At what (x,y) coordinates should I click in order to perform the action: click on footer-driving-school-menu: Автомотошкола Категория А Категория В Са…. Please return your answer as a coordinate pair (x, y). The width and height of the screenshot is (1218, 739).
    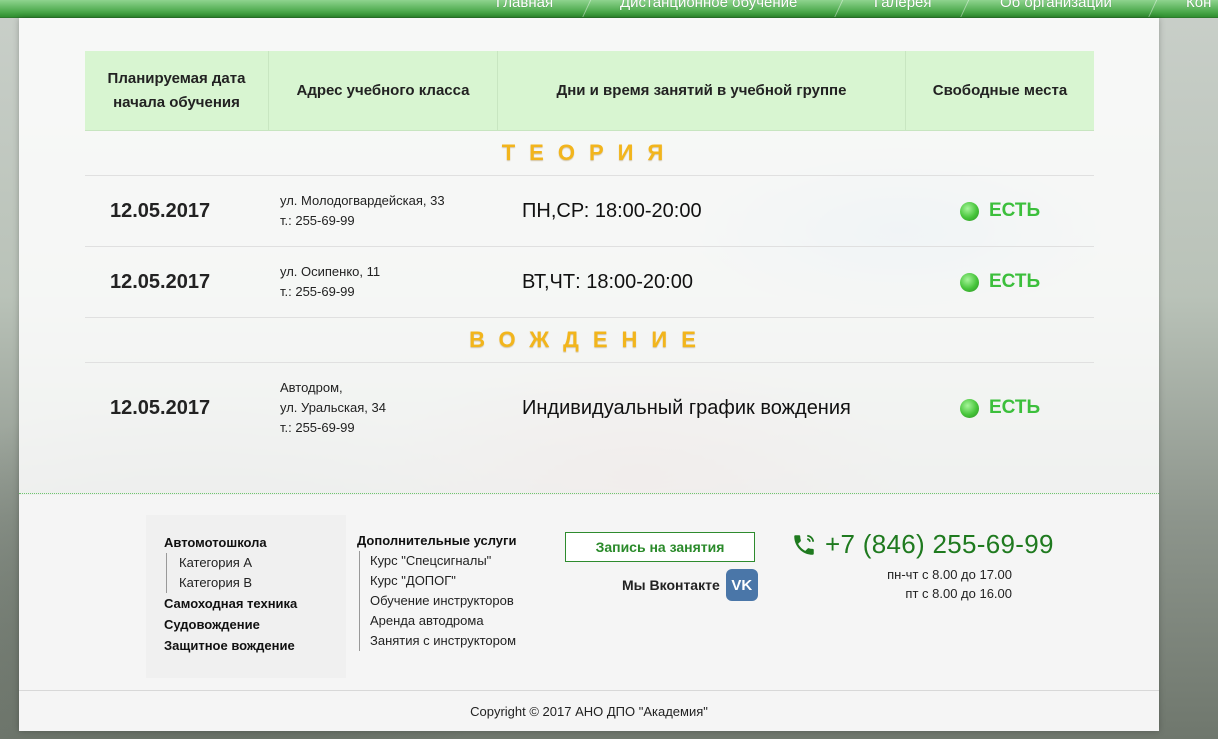
    Looking at the image, I should click on (246, 596).